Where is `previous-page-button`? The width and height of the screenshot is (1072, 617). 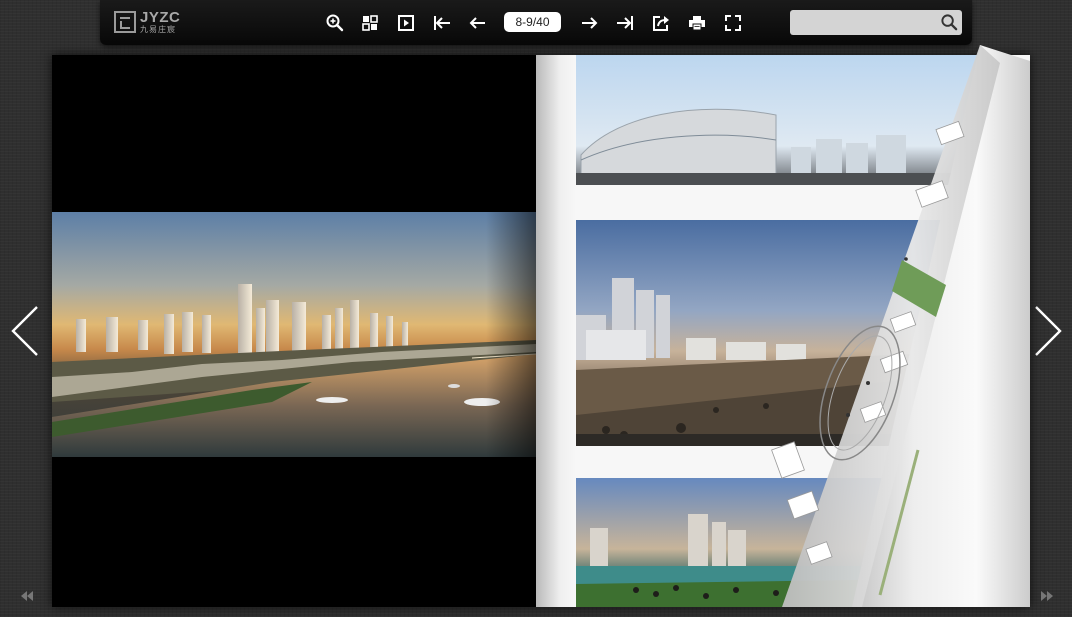
previous-page-button is located at coordinates (478, 23).